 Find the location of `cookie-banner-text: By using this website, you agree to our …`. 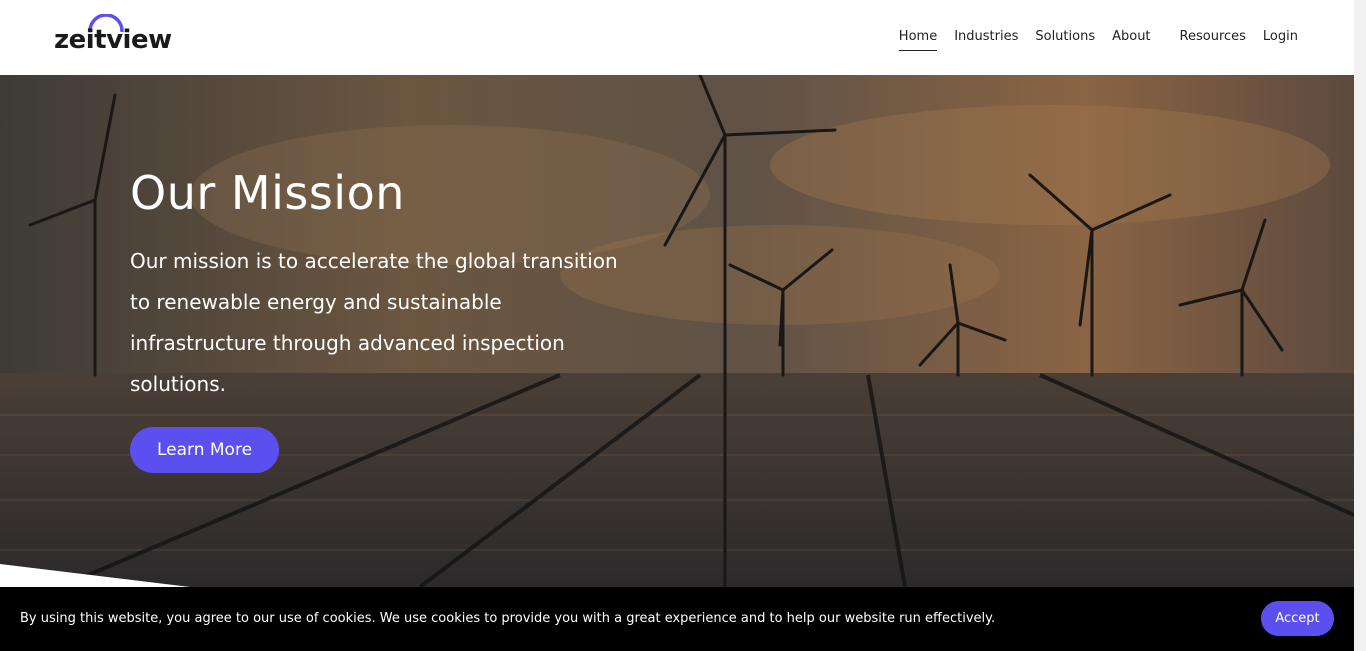

cookie-banner-text: By using this website, you agree to our … is located at coordinates (508, 618).